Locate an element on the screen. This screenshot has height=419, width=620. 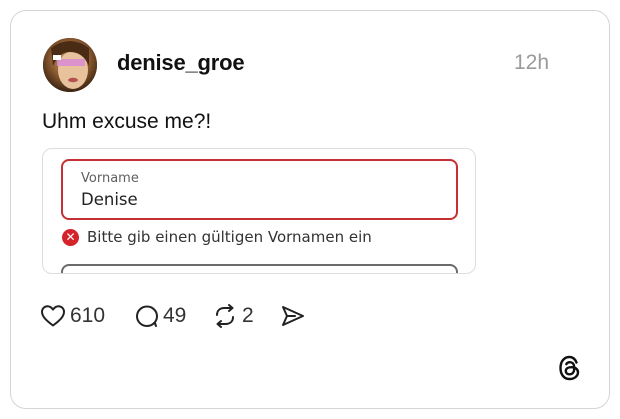
field-value: Denise is located at coordinates (109, 199).